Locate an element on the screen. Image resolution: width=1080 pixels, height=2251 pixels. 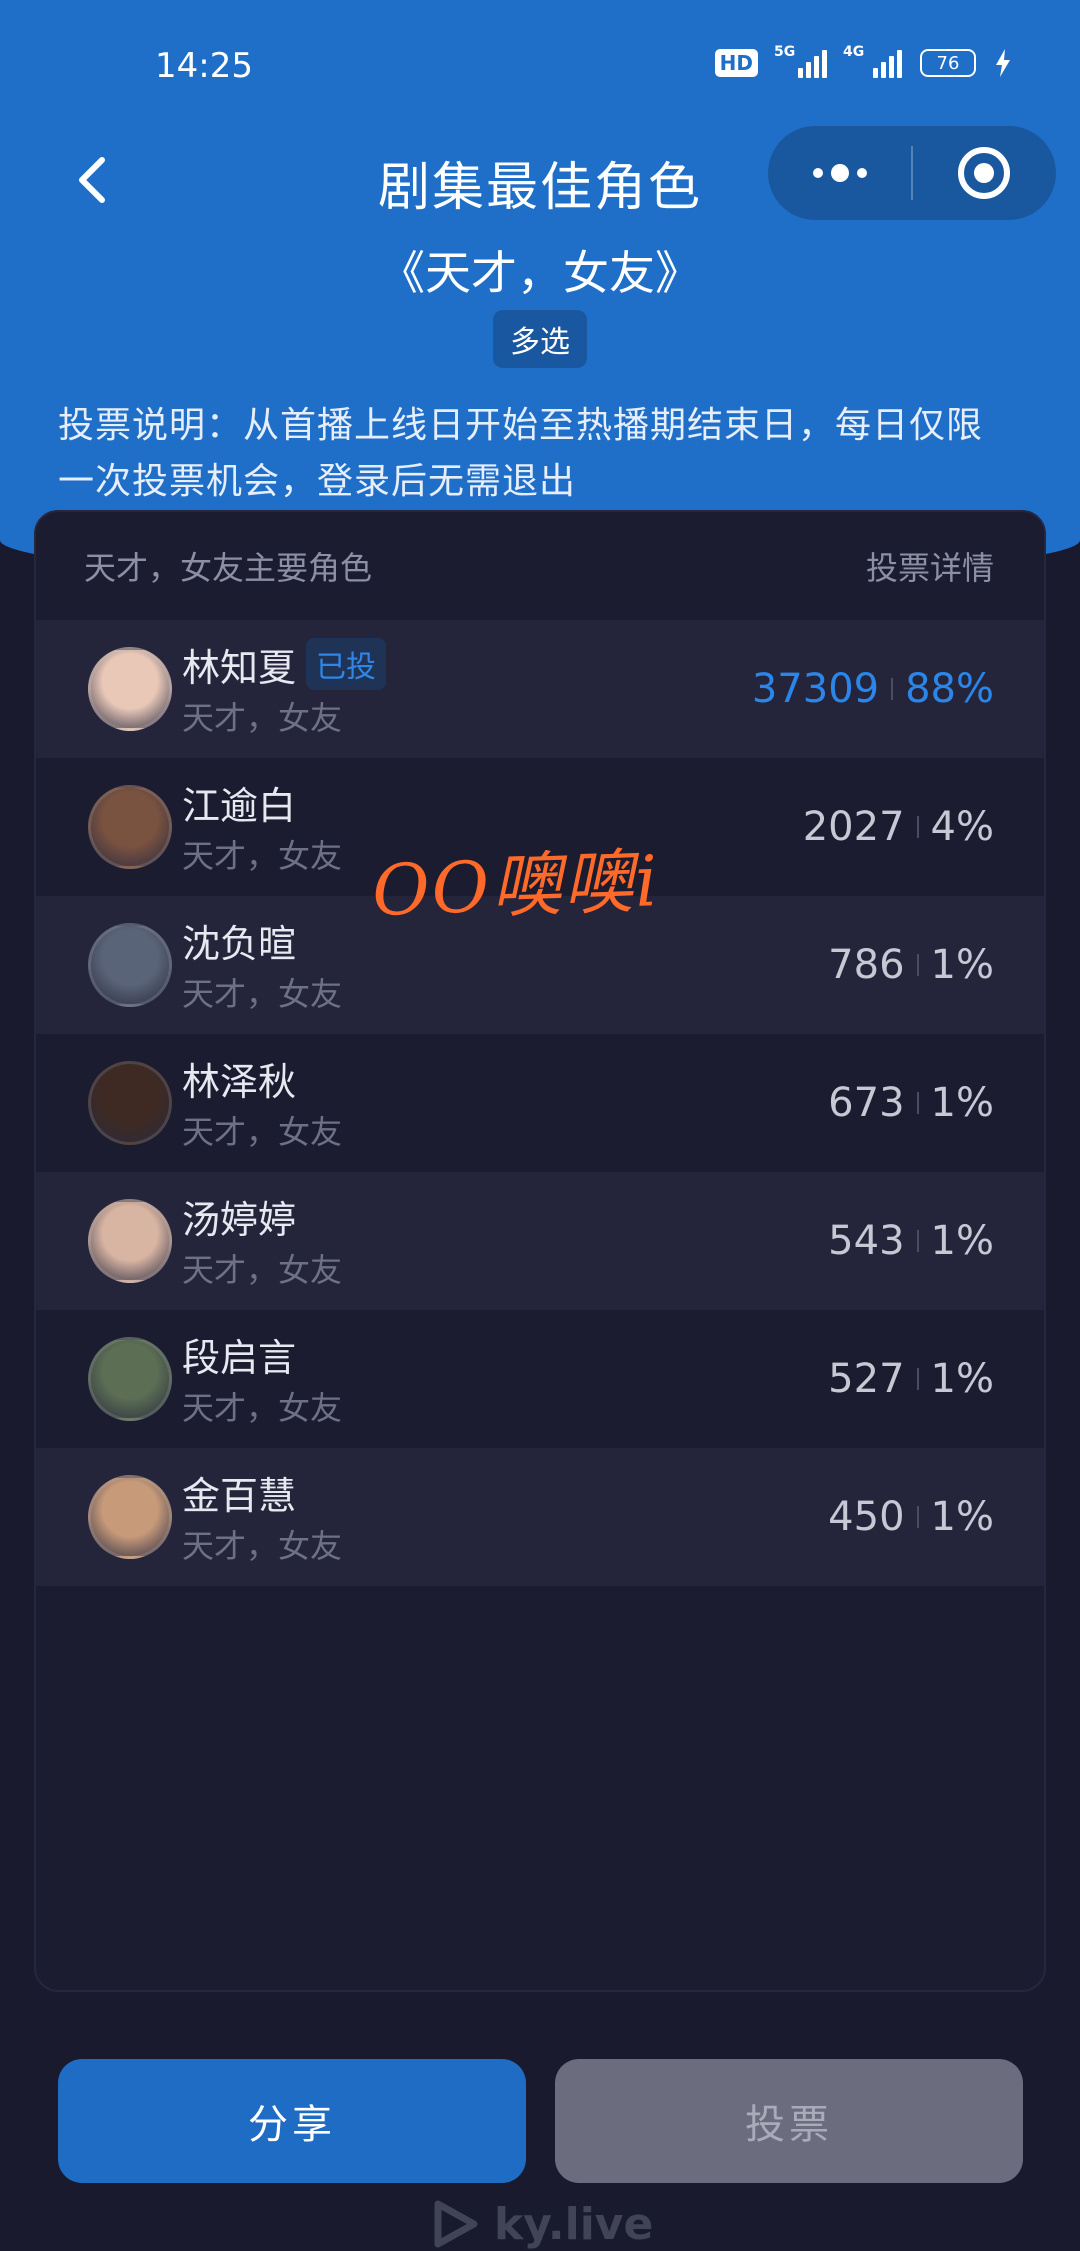
candidate-row: 林知夏 已投 天才，女友 37309 88% is located at coordinates (540, 689).